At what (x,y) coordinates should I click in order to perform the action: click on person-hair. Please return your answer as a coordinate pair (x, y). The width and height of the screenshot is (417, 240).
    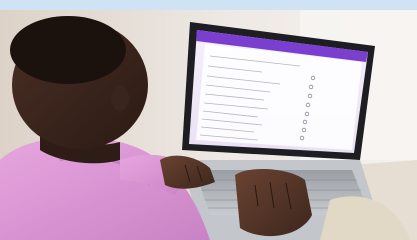
    Looking at the image, I should click on (68, 50).